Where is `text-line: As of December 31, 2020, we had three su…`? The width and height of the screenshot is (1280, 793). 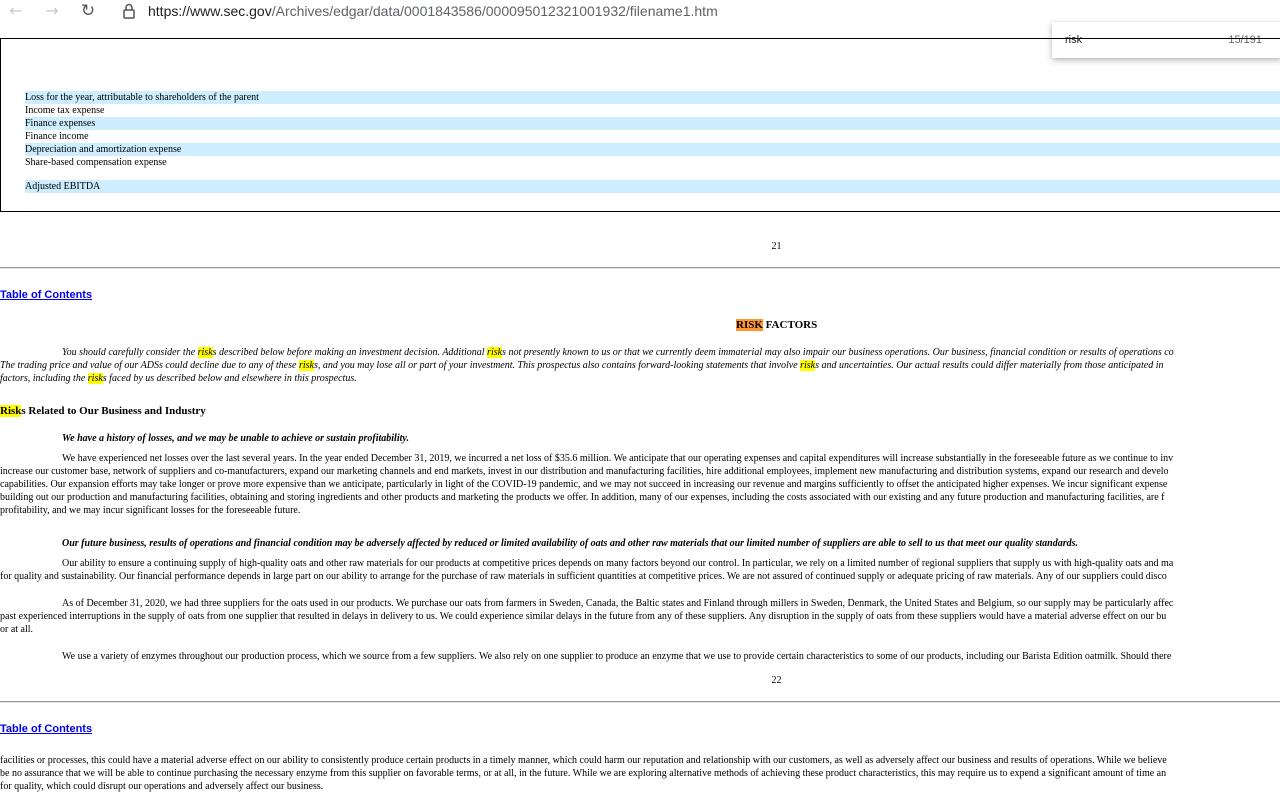
text-line: As of December 31, 2020, we had three su… is located at coordinates (618, 603).